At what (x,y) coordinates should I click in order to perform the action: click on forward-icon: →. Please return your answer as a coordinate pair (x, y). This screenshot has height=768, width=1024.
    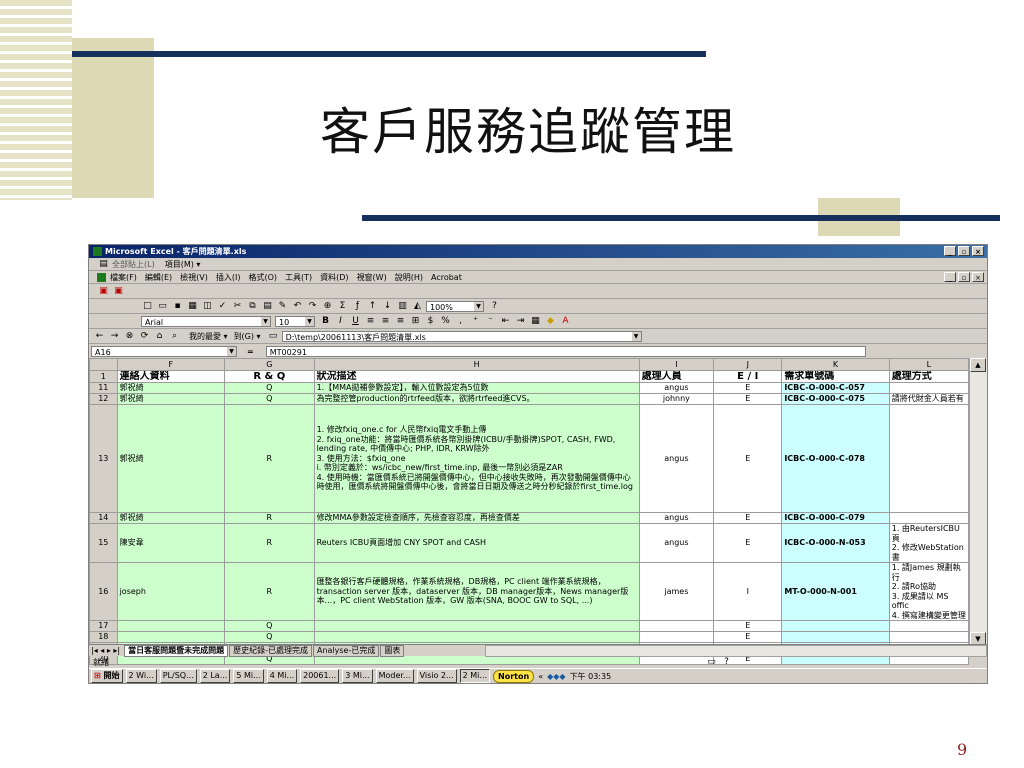
    Looking at the image, I should click on (114, 336).